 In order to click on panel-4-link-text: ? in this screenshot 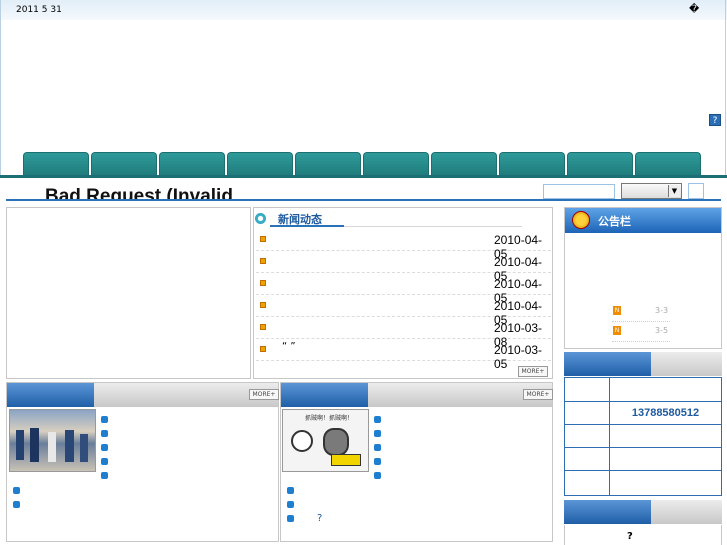, I will do `click(319, 518)`.